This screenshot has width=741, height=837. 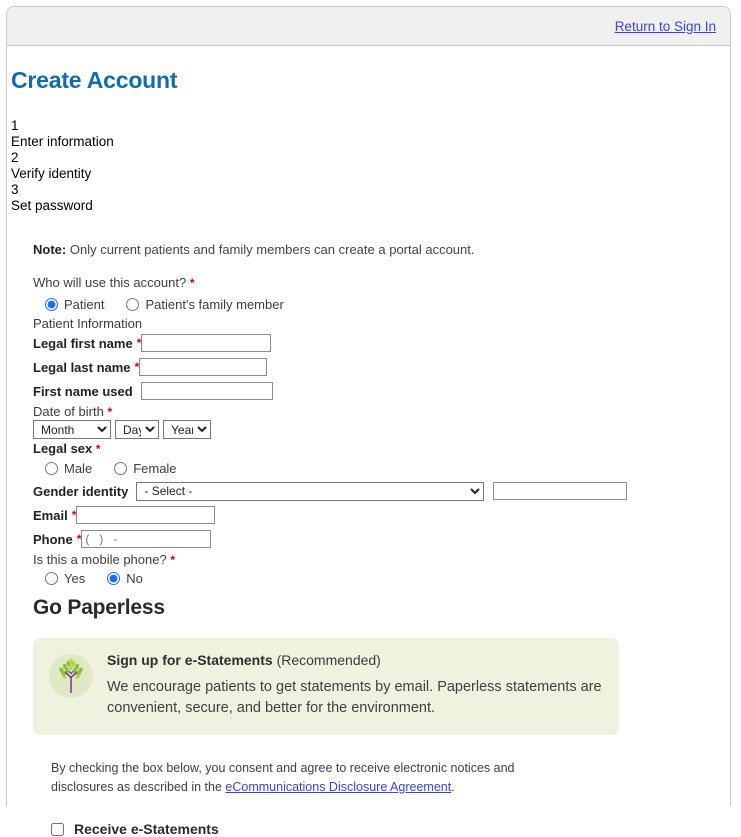 I want to click on date-of-birth-label: Date of birth, so click(x=68, y=411).